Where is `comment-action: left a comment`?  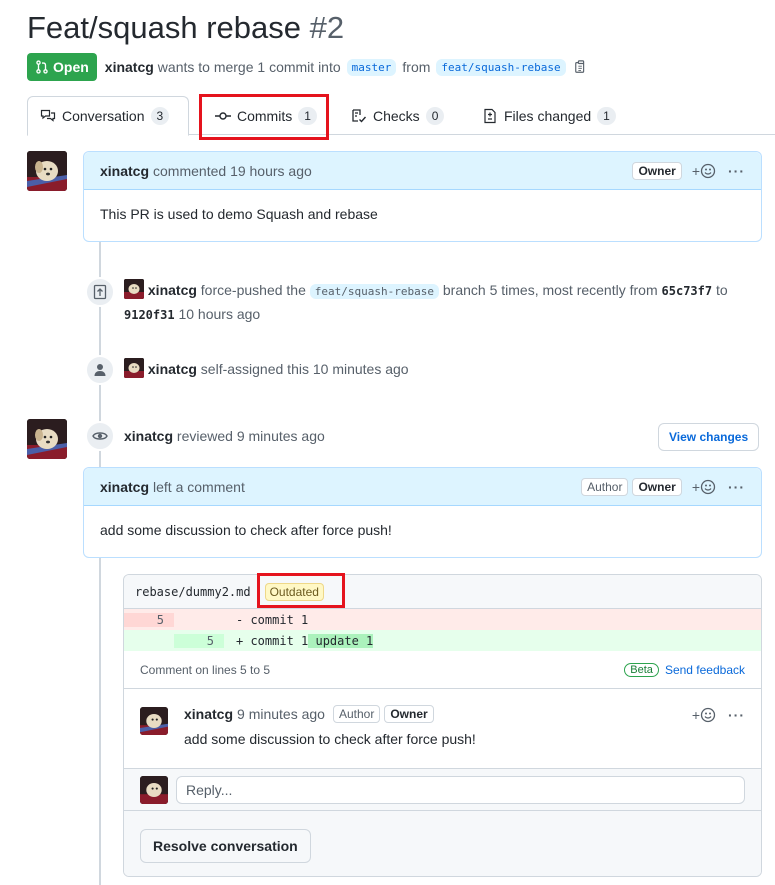 comment-action: left a comment is located at coordinates (199, 486).